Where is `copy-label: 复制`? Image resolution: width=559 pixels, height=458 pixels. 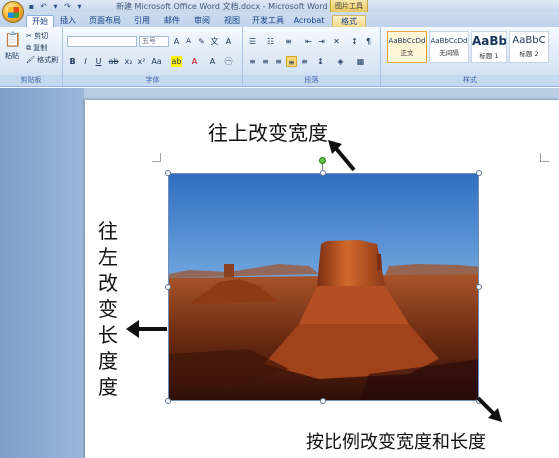 copy-label: 复制 is located at coordinates (40, 48).